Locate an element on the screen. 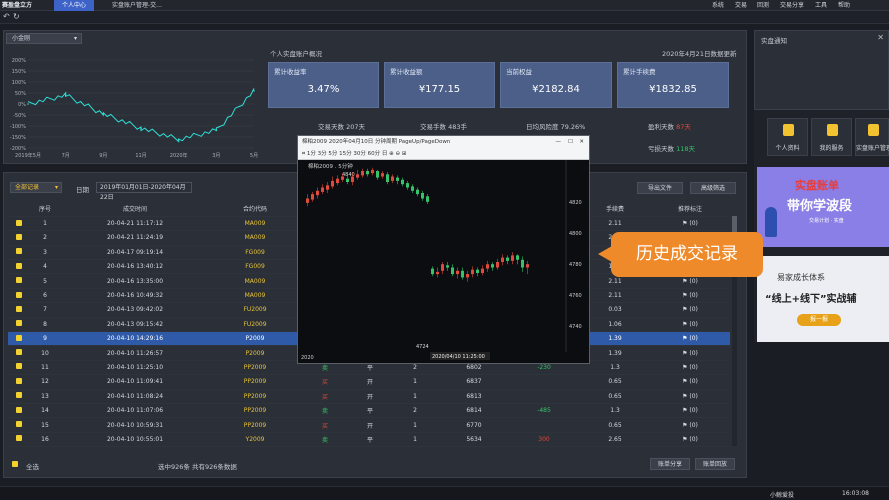 The image size is (889, 500). minimize-icon: — is located at coordinates (559, 142).